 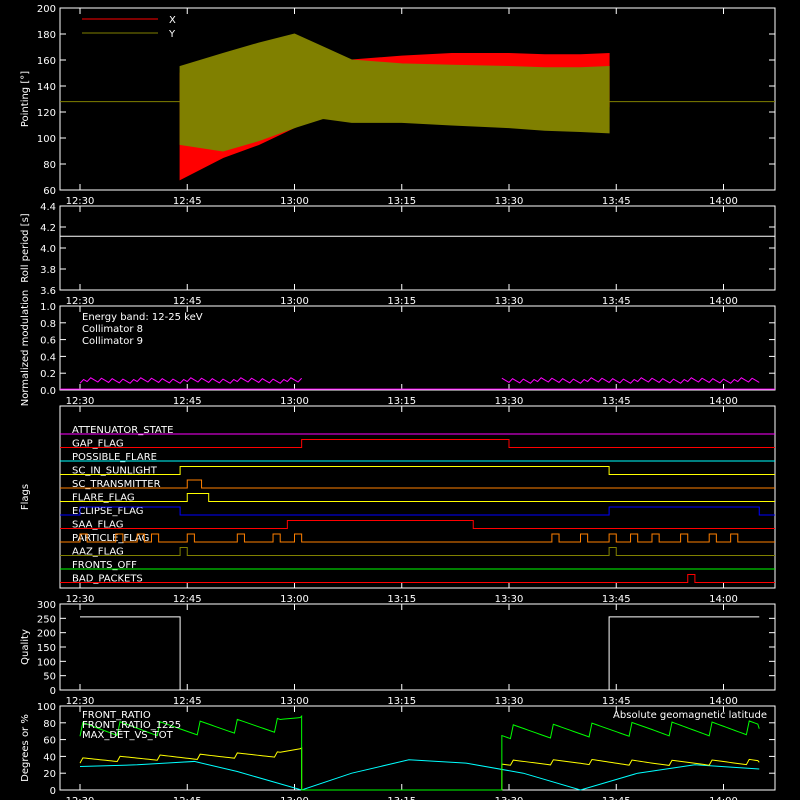 I want to click on y-axis-label: Quality, so click(x=25, y=647).